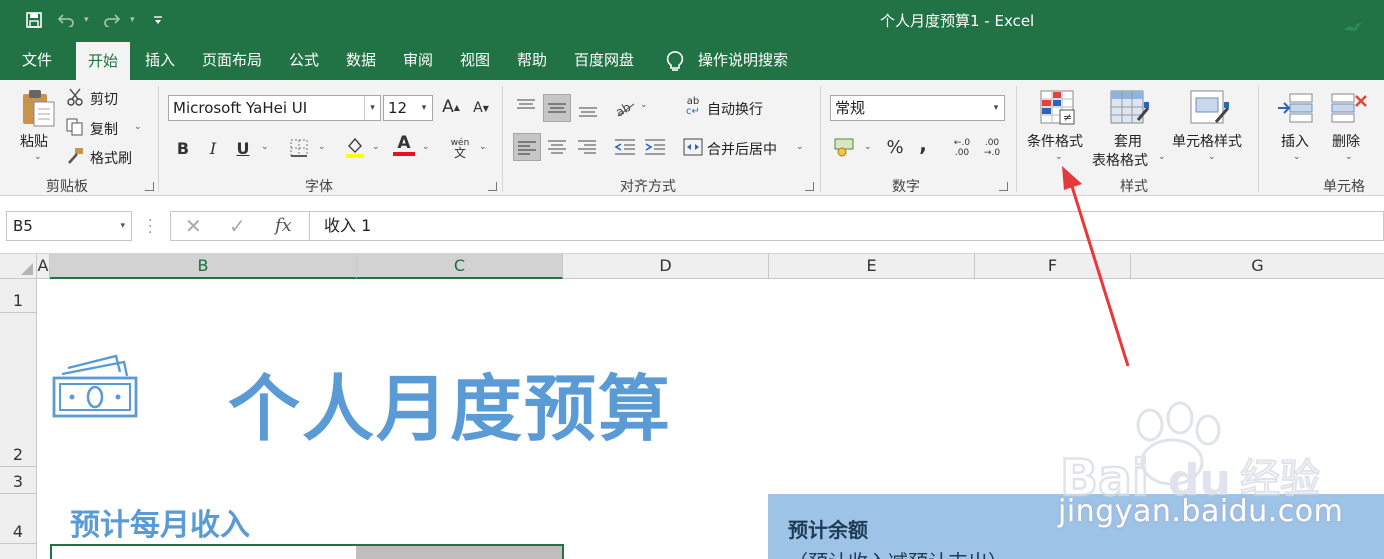 Image resolution: width=1384 pixels, height=559 pixels. What do you see at coordinates (872, 266) in the screenshot?
I see `column-header-e: E` at bounding box center [872, 266].